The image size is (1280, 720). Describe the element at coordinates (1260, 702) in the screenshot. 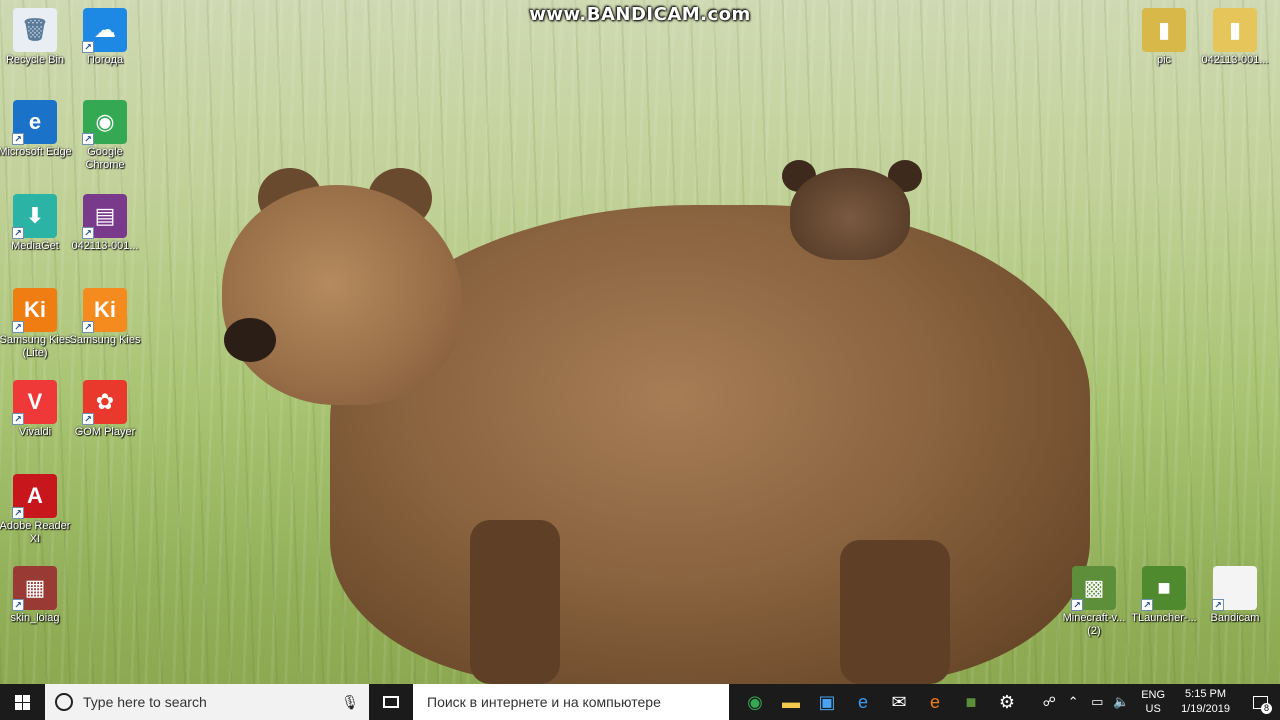

I see `action-center-button: 8` at that location.